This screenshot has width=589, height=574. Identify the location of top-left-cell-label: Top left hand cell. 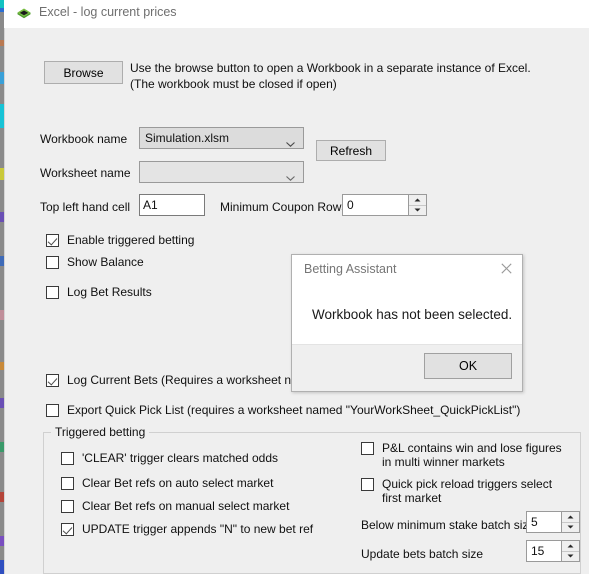
(85, 207).